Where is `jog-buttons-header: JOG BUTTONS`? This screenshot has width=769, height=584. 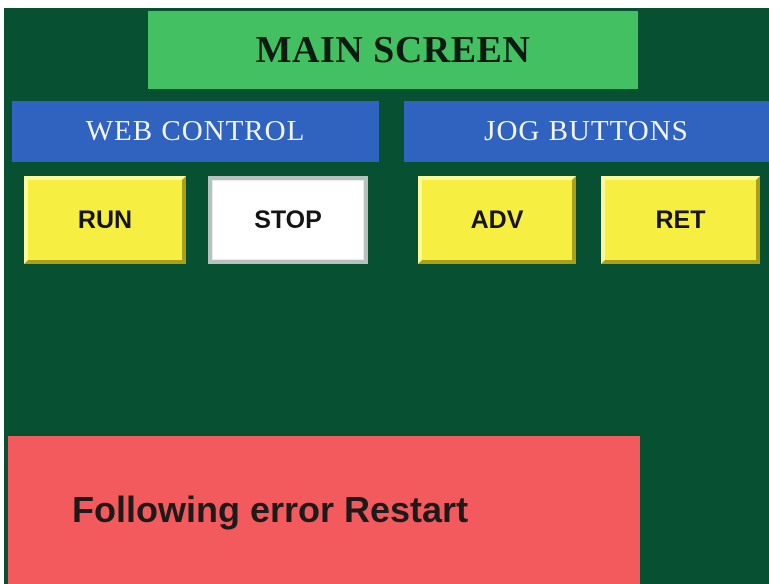
jog-buttons-header: JOG BUTTONS is located at coordinates (586, 131).